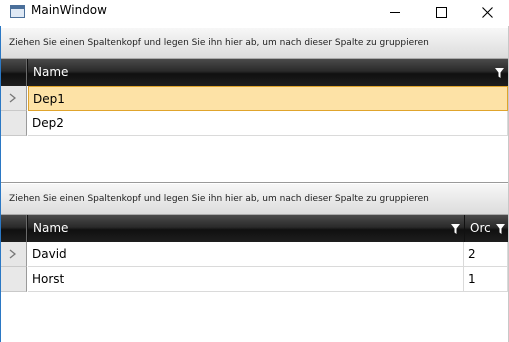 The width and height of the screenshot is (509, 342). Describe the element at coordinates (480, 228) in the screenshot. I see `column-header-label: Orc` at that location.